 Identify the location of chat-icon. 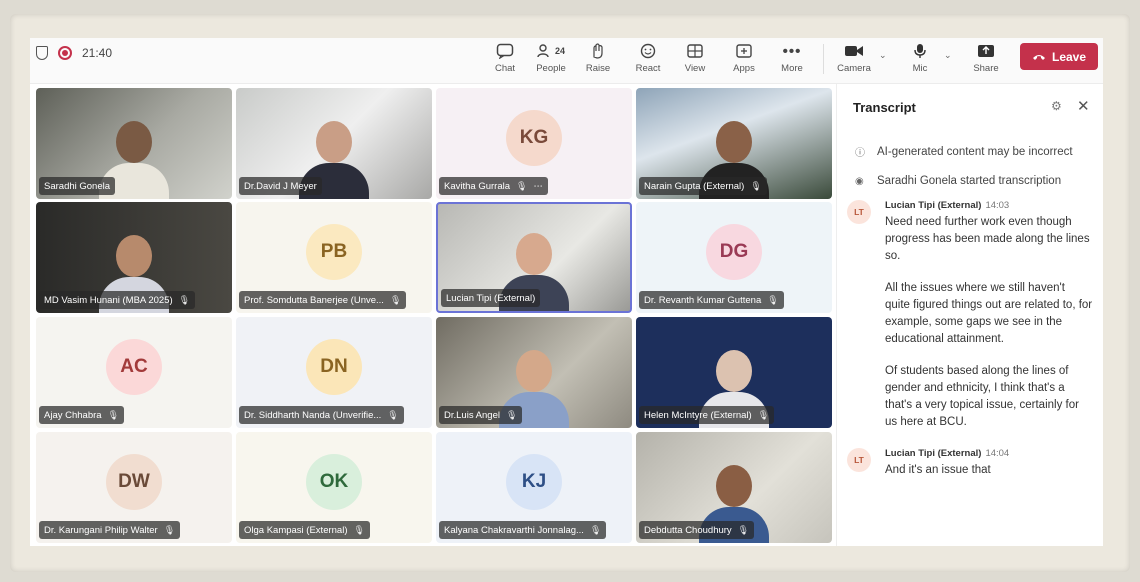
(505, 51).